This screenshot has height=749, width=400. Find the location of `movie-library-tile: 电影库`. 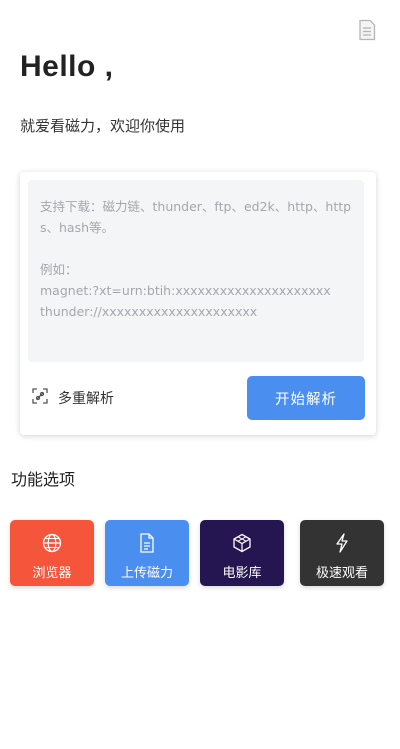

movie-library-tile: 电影库 is located at coordinates (242, 553).